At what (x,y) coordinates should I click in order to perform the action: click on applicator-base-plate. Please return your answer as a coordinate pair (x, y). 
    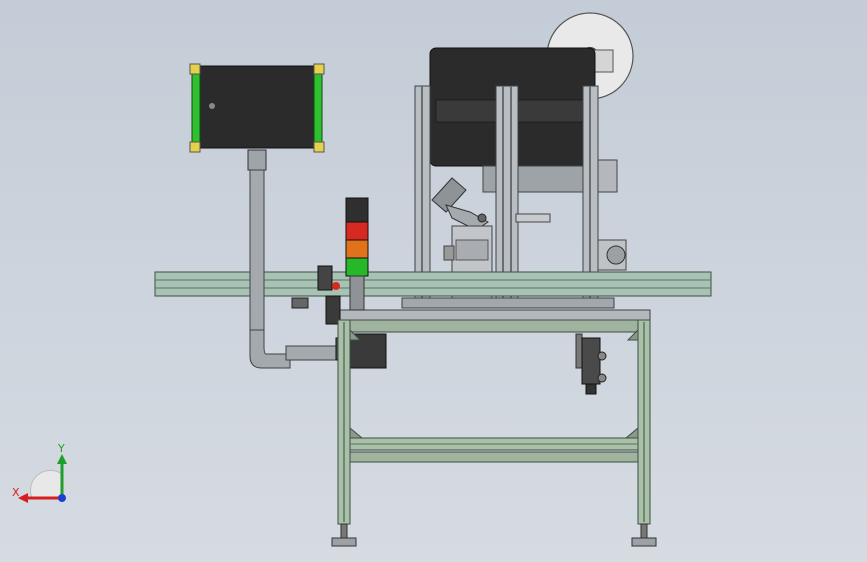
    Looking at the image, I should click on (508, 303).